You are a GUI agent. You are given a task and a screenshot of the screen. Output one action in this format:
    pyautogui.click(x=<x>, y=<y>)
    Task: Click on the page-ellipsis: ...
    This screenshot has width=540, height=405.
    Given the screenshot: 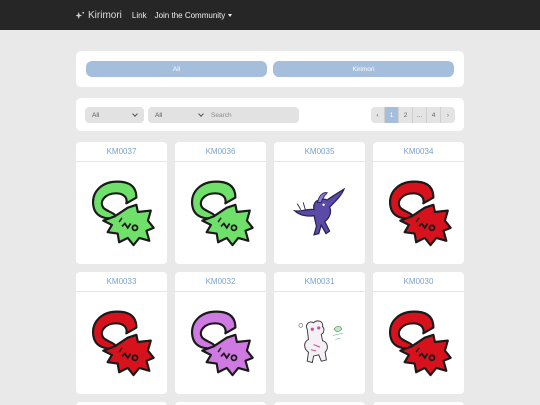 What is the action you would take?
    pyautogui.click(x=420, y=115)
    